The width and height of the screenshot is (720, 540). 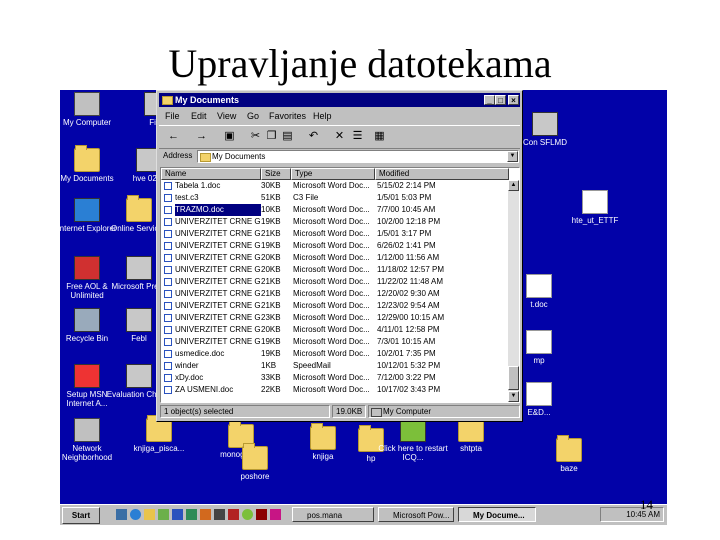 What do you see at coordinates (442, 174) in the screenshot?
I see `column-header-modified: Modified` at bounding box center [442, 174].